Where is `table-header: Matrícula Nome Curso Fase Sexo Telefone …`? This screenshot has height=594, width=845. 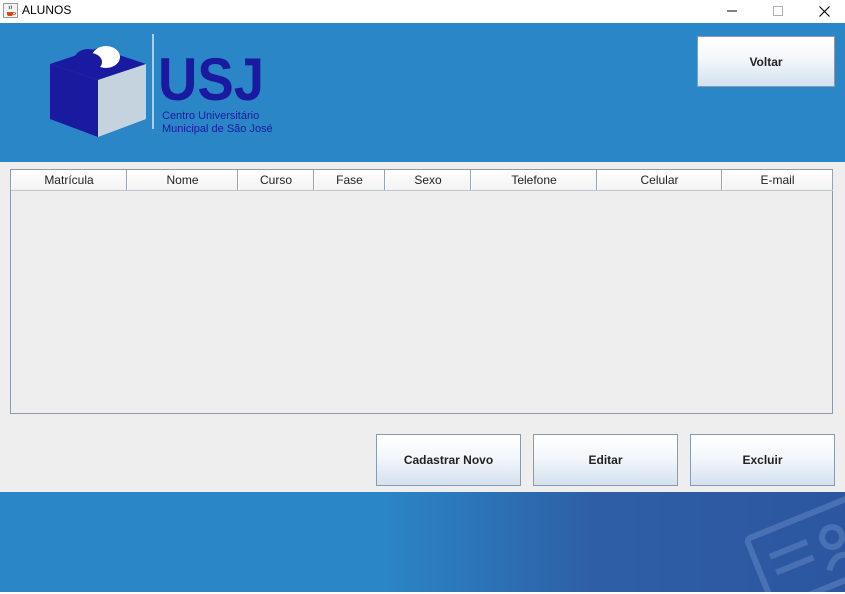 table-header: Matrícula Nome Curso Fase Sexo Telefone … is located at coordinates (422, 180).